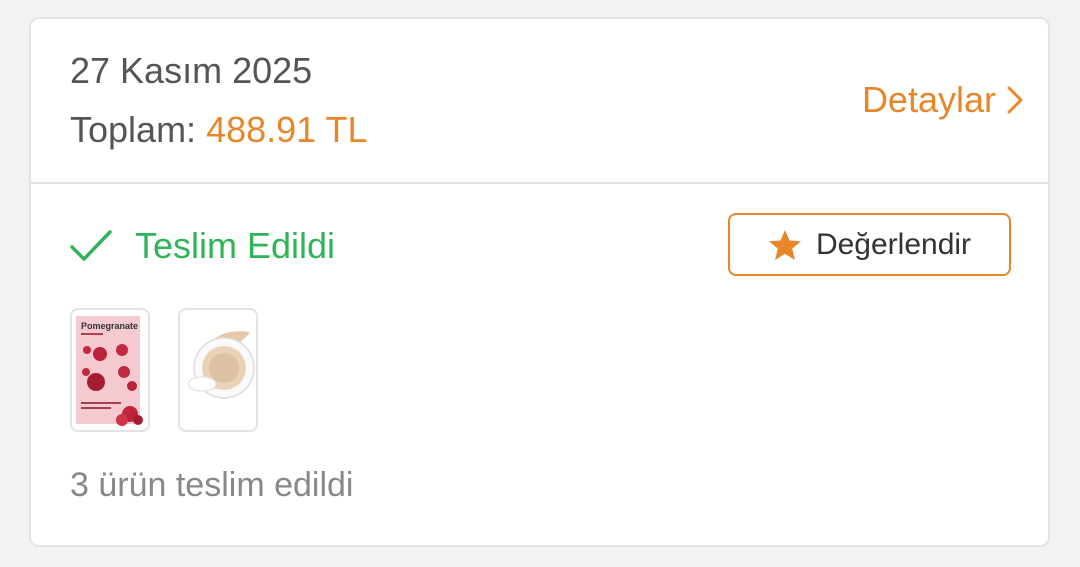 The width and height of the screenshot is (1080, 567). I want to click on order-total: Toplam: 488.91 TL, so click(219, 130).